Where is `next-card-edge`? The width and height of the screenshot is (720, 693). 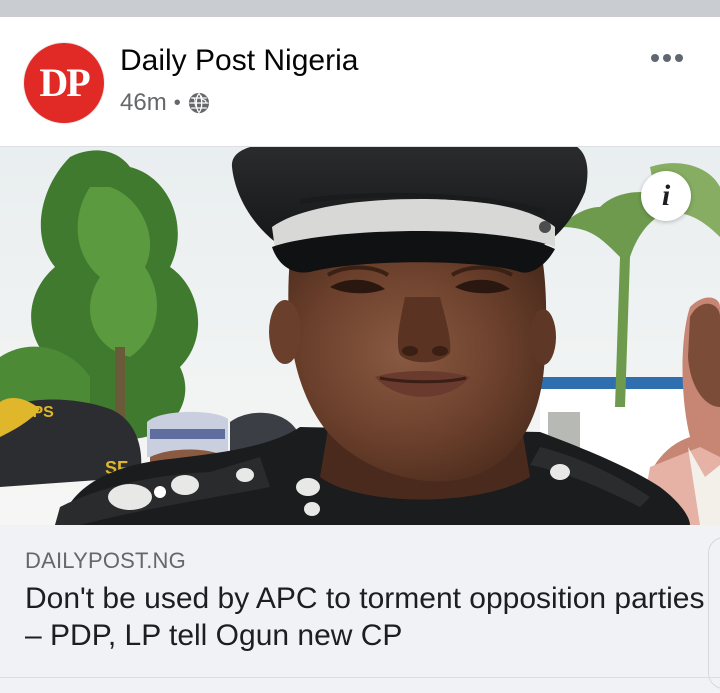
next-card-edge is located at coordinates (714, 613).